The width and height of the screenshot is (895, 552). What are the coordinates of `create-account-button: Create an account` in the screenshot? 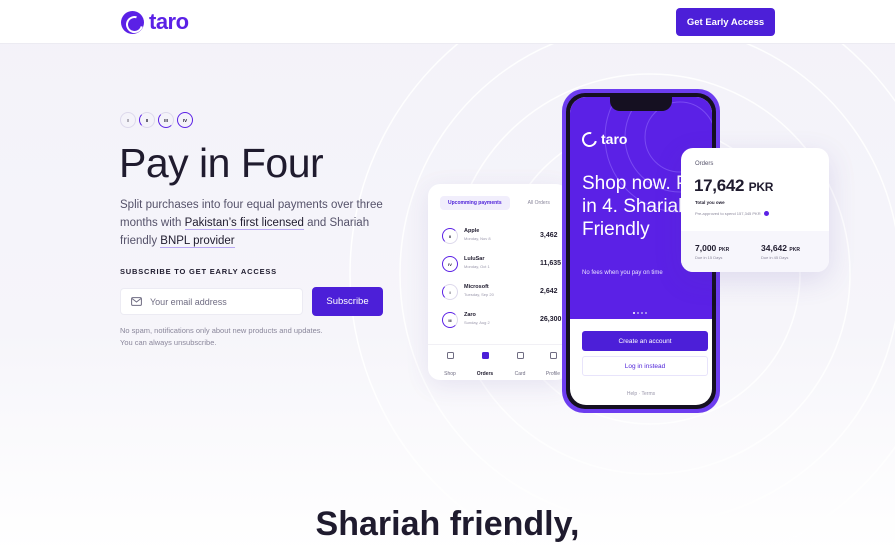 It's located at (645, 341).